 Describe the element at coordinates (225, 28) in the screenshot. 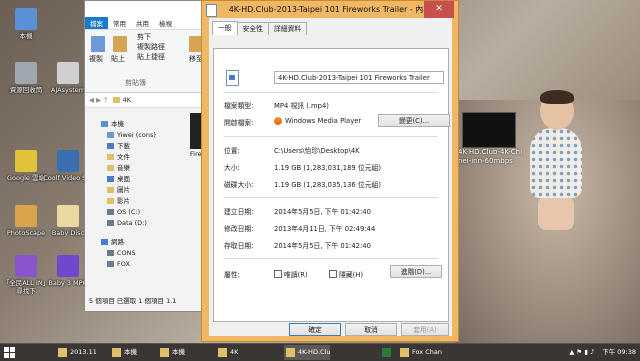

I see `tab-general: 一般` at that location.